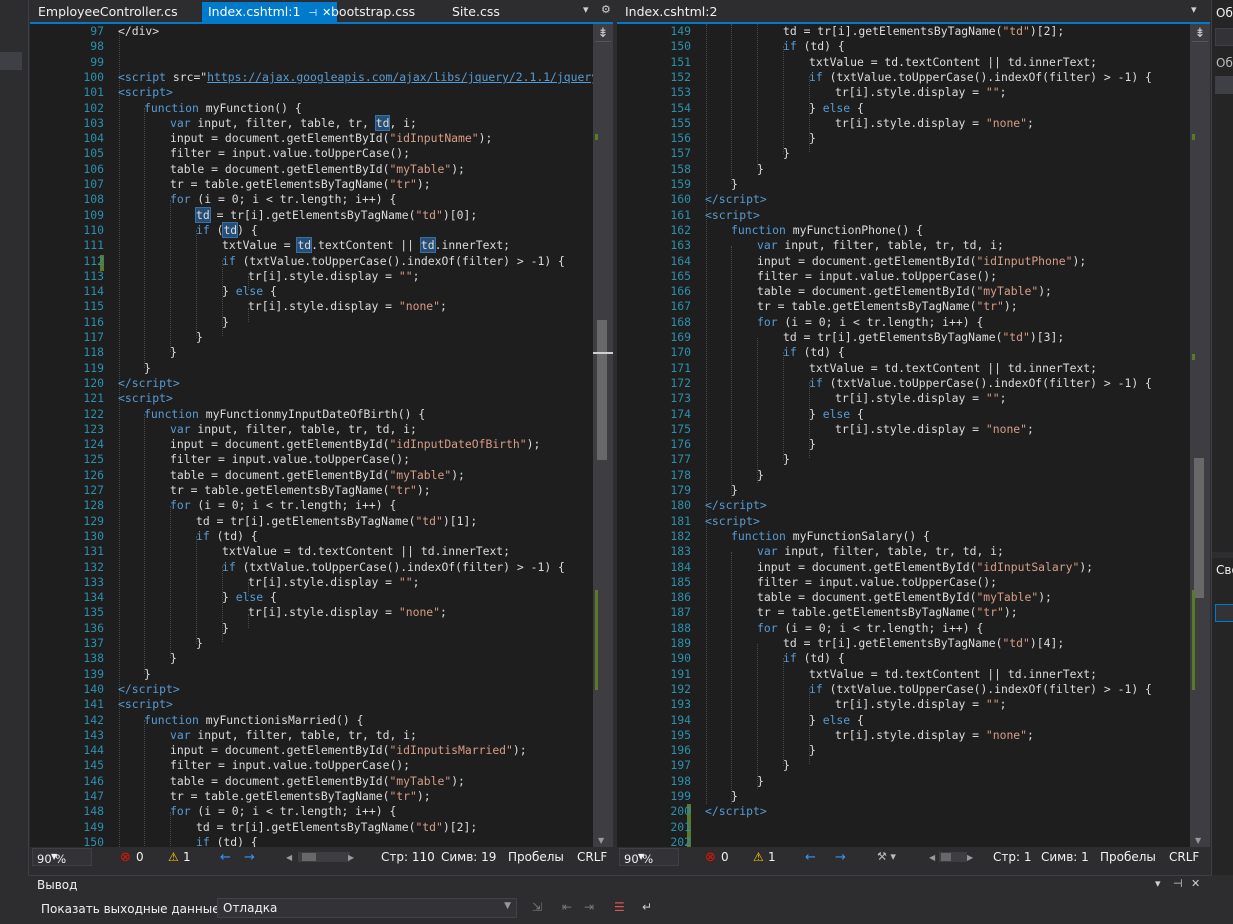 The height and width of the screenshot is (924, 1233). What do you see at coordinates (647, 907) in the screenshot?
I see `word-wrap-icon: ↵` at bounding box center [647, 907].